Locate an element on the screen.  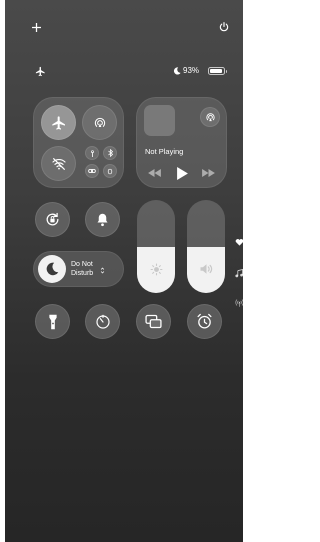
wifi-off-icon is located at coordinates (58, 163).